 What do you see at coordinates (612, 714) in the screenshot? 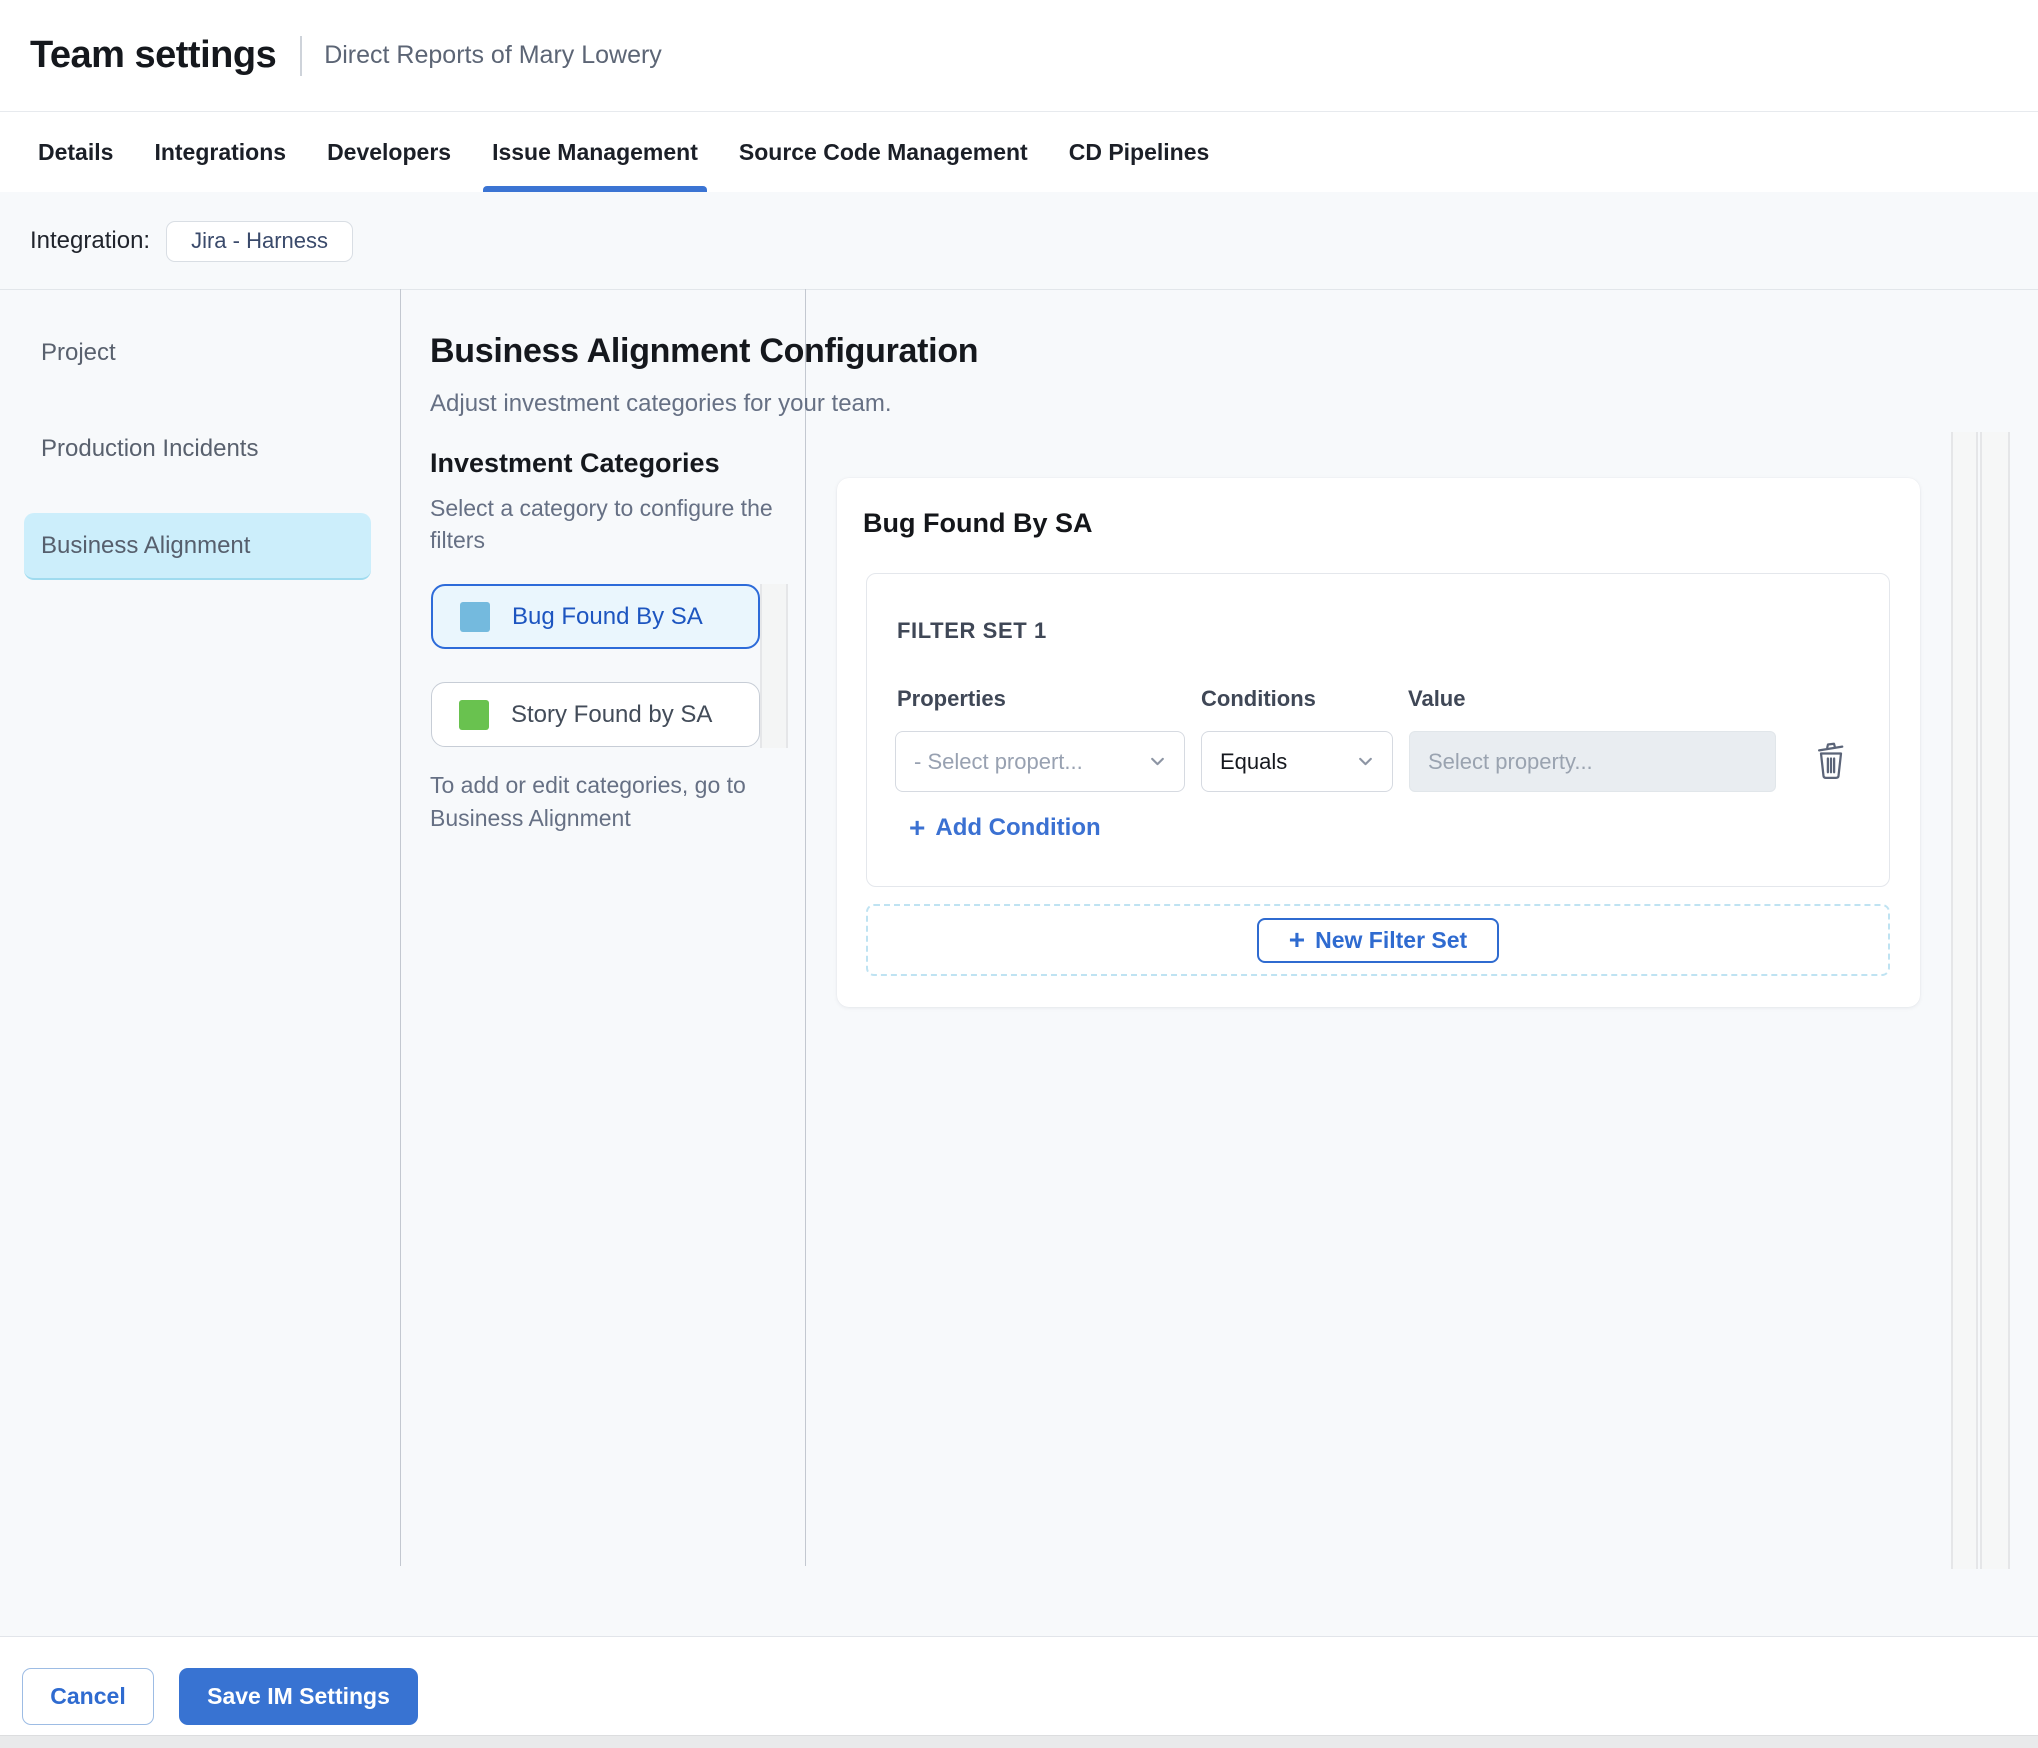
I see `category-label: Story Found by SA` at bounding box center [612, 714].